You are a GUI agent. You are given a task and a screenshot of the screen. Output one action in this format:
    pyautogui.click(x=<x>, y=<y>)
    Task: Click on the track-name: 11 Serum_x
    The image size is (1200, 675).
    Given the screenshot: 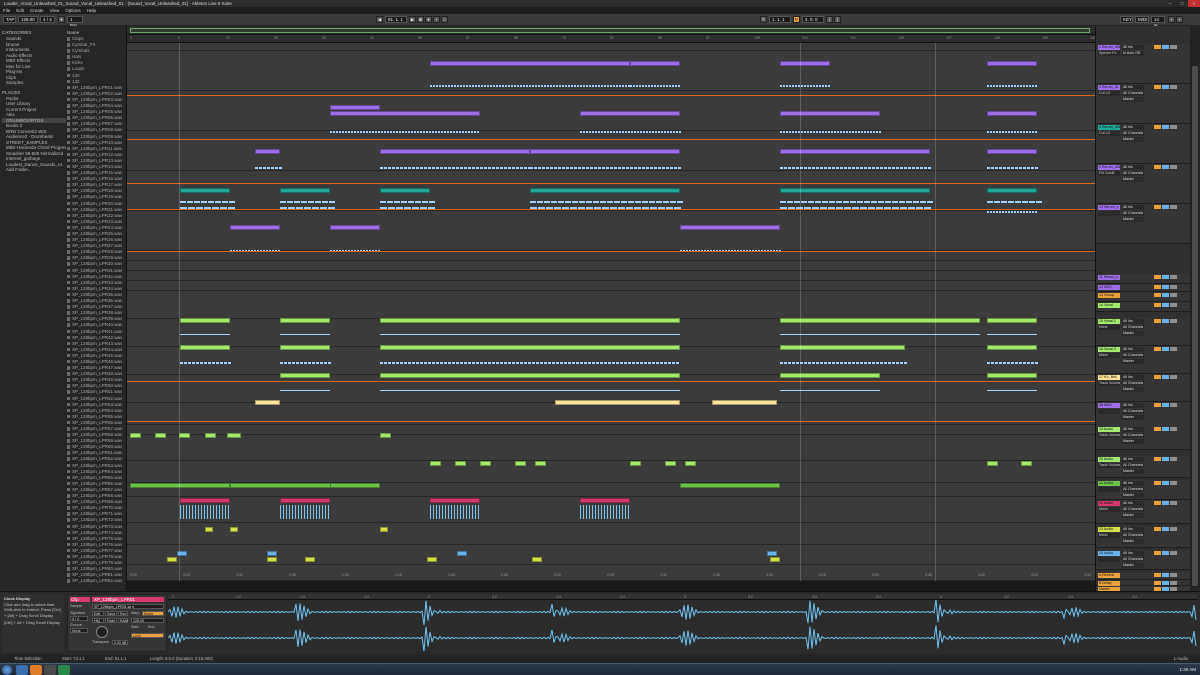 What is the action you would take?
    pyautogui.click(x=1109, y=277)
    